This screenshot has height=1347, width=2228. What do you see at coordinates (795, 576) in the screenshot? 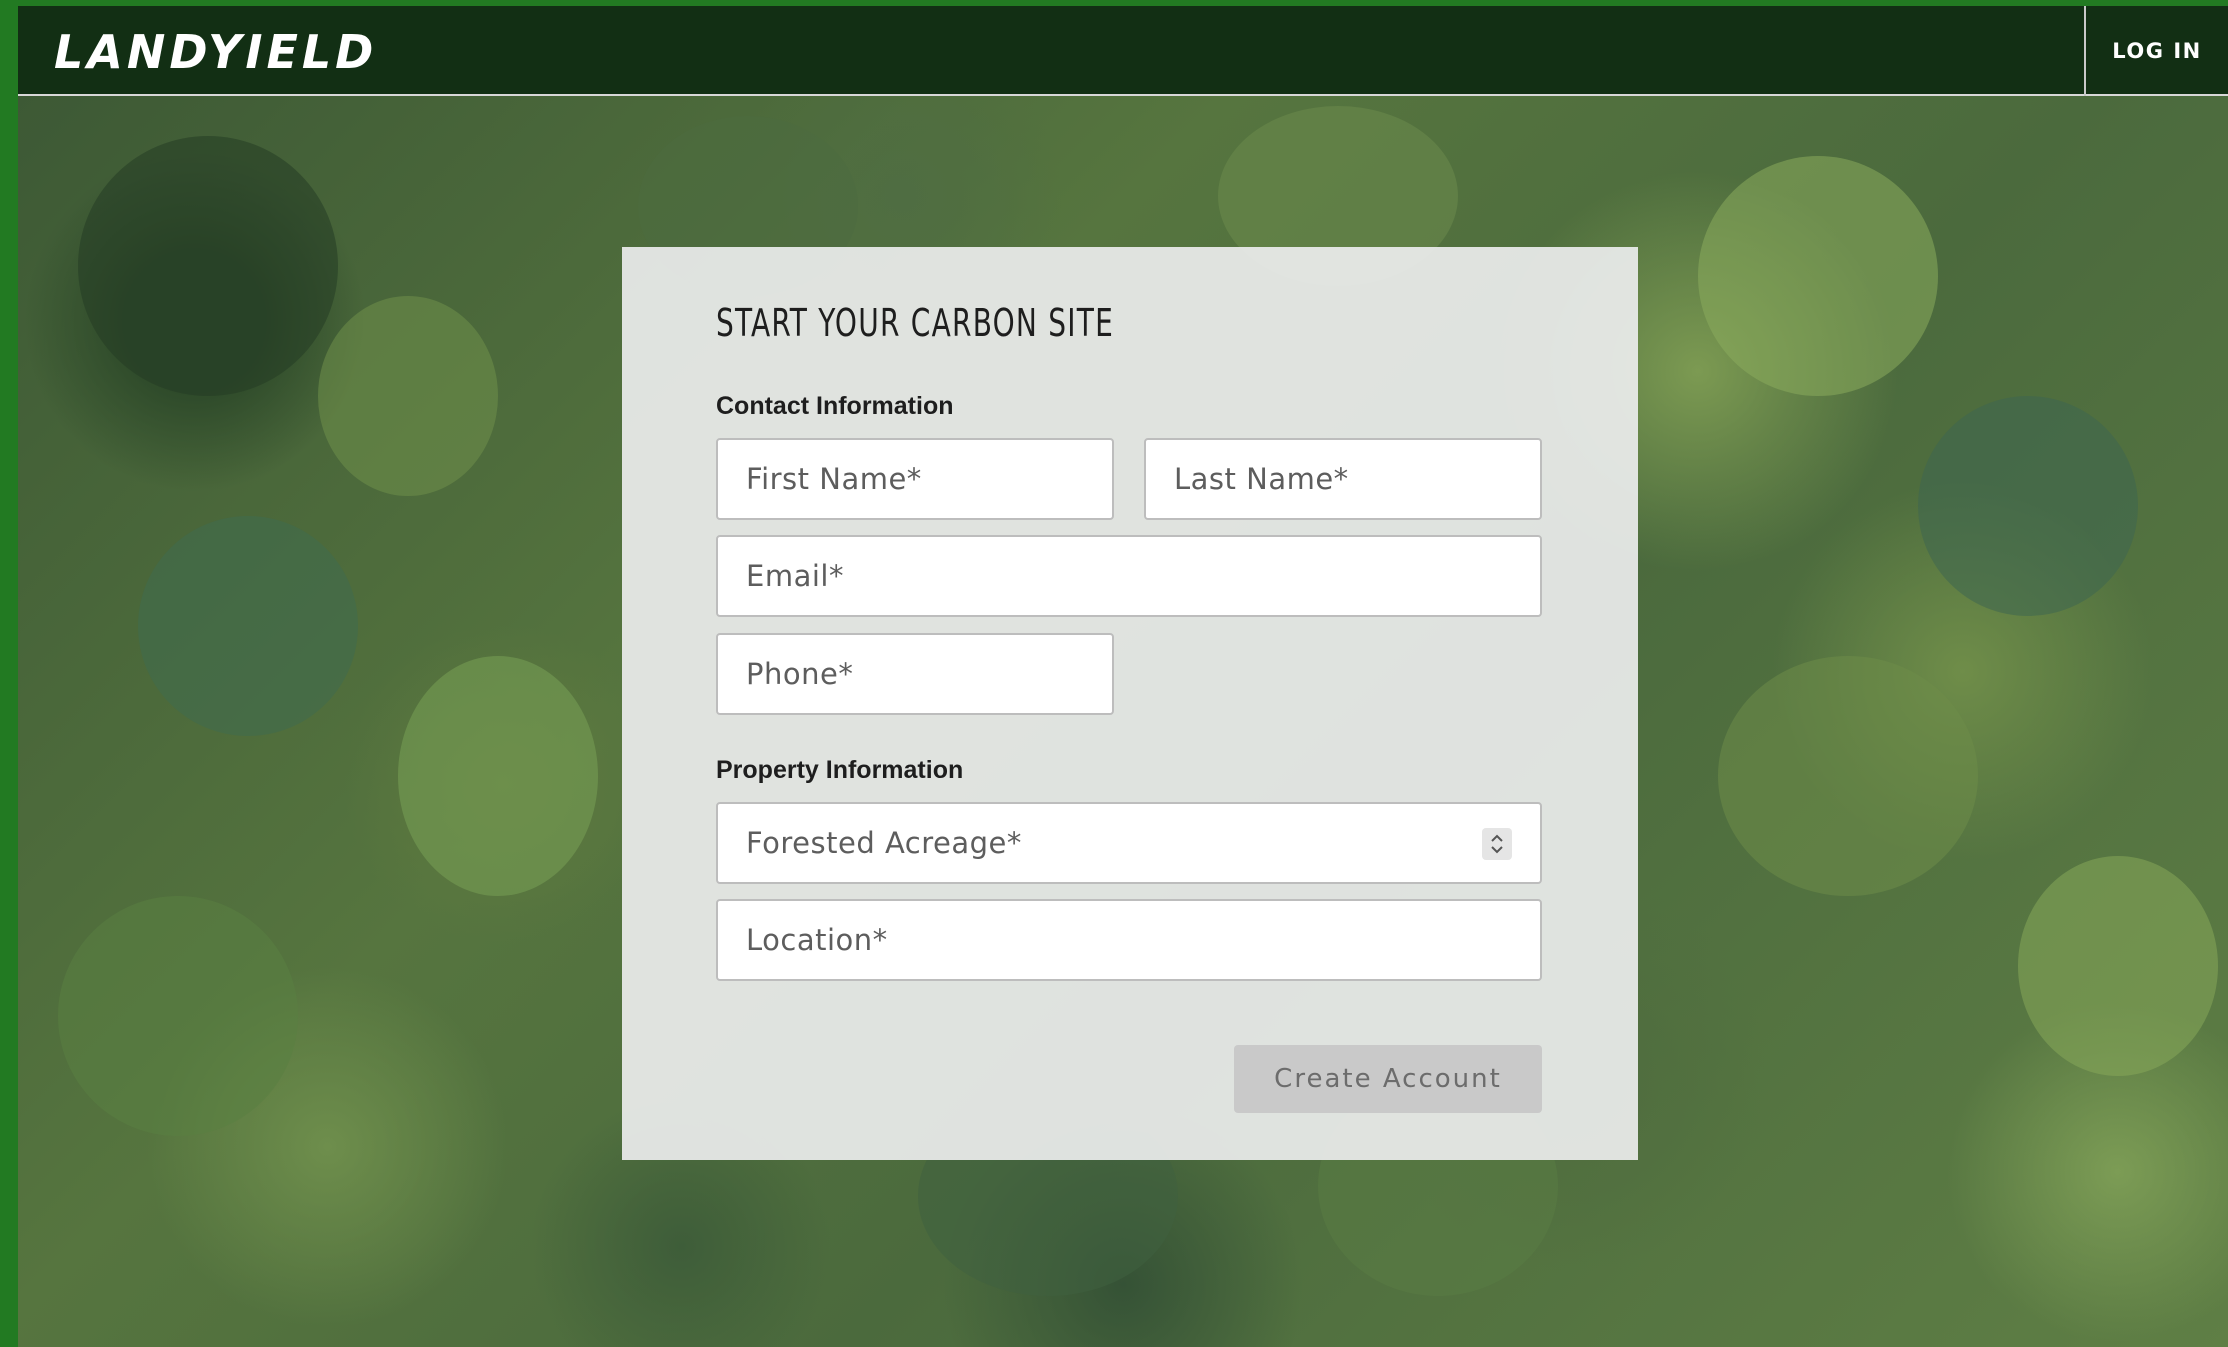
I see `email-placeholder: Email*` at bounding box center [795, 576].